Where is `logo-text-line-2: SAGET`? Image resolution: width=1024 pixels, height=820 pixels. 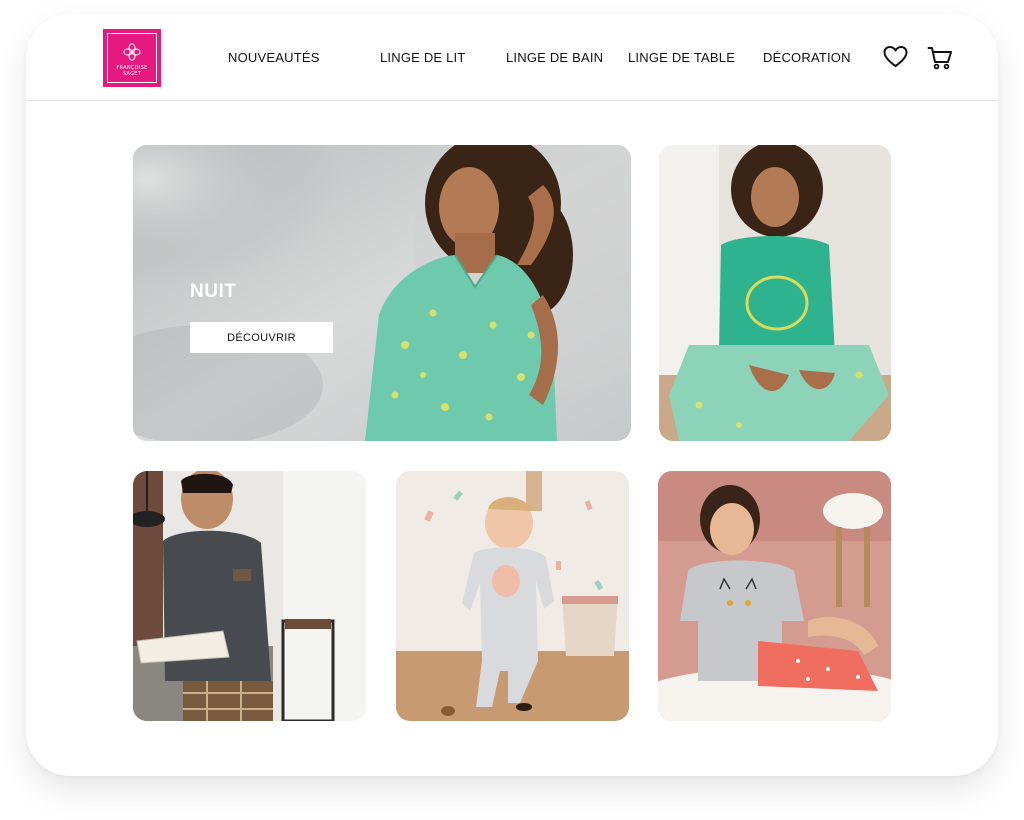
logo-text-line-2: SAGET is located at coordinates (132, 73).